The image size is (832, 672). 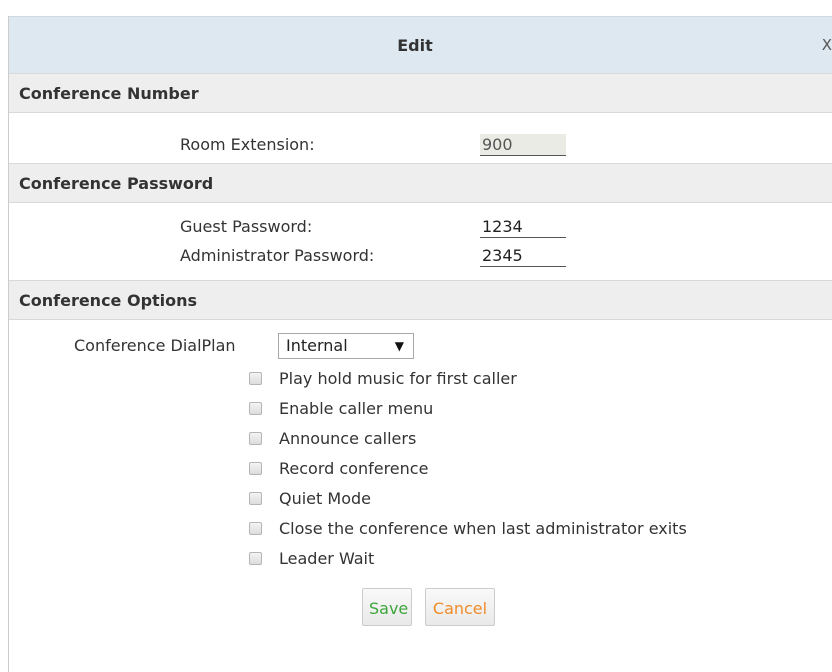 I want to click on checkbox-quiet-mode, so click(x=255, y=498).